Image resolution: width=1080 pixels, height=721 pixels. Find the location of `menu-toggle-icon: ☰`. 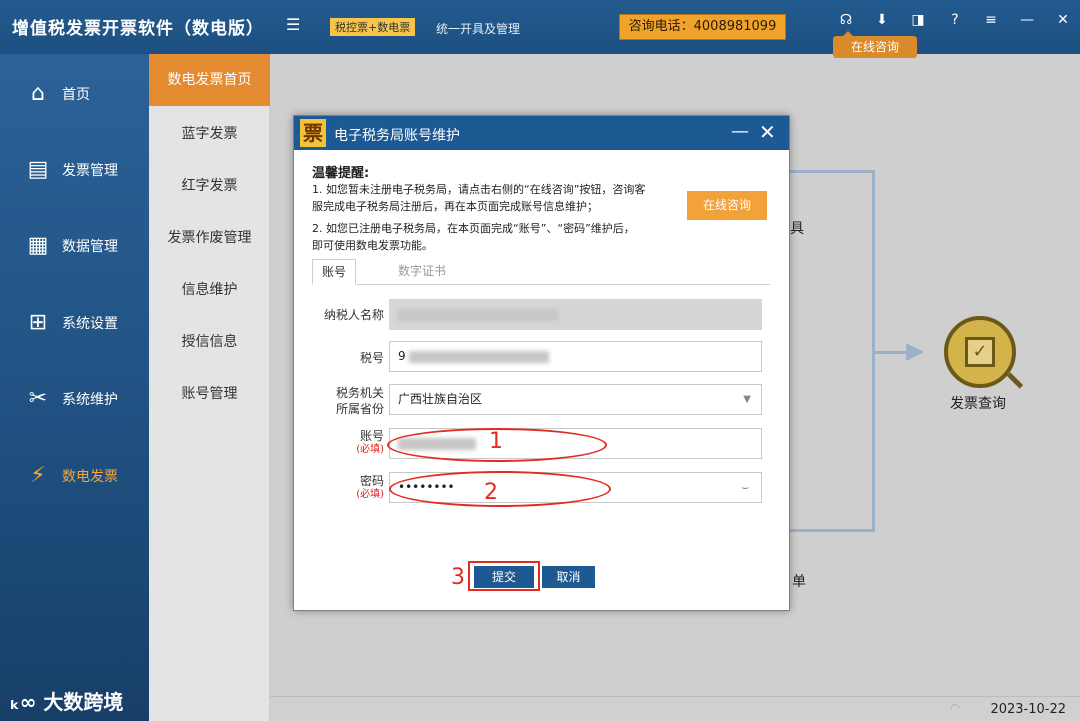

menu-toggle-icon: ☰ is located at coordinates (293, 24).